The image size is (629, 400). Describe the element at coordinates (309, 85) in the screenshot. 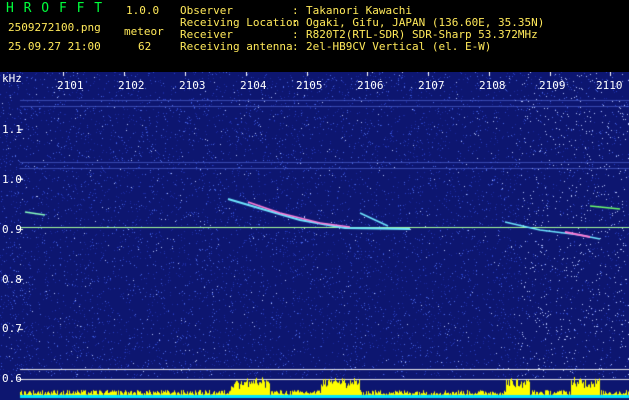

I see `x-tick-label: 2105` at that location.